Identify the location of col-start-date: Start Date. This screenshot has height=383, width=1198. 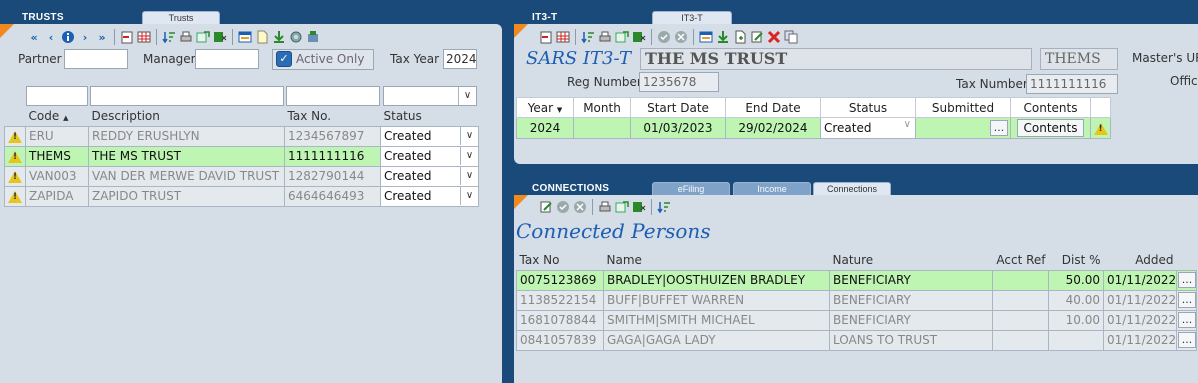
(678, 107).